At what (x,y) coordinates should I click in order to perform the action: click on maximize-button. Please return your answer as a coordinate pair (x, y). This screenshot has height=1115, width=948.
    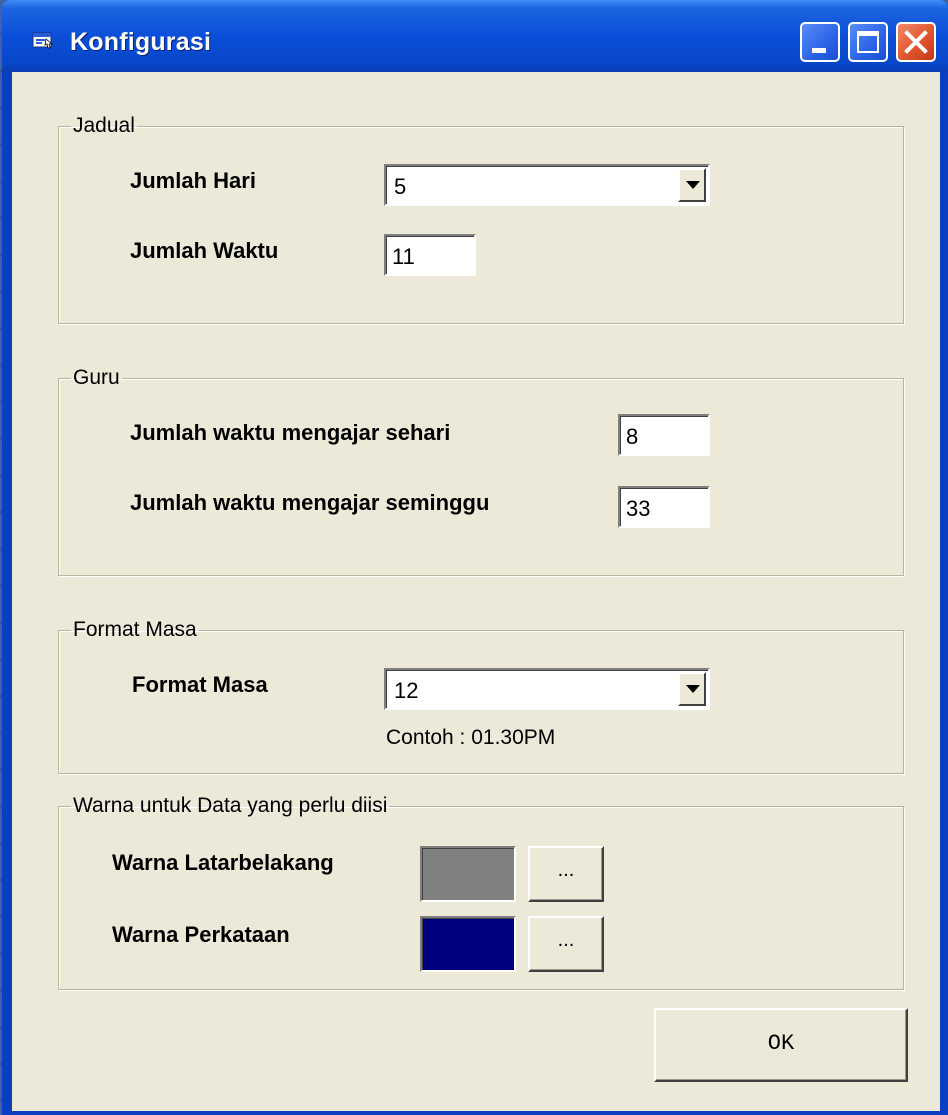
    Looking at the image, I should click on (868, 42).